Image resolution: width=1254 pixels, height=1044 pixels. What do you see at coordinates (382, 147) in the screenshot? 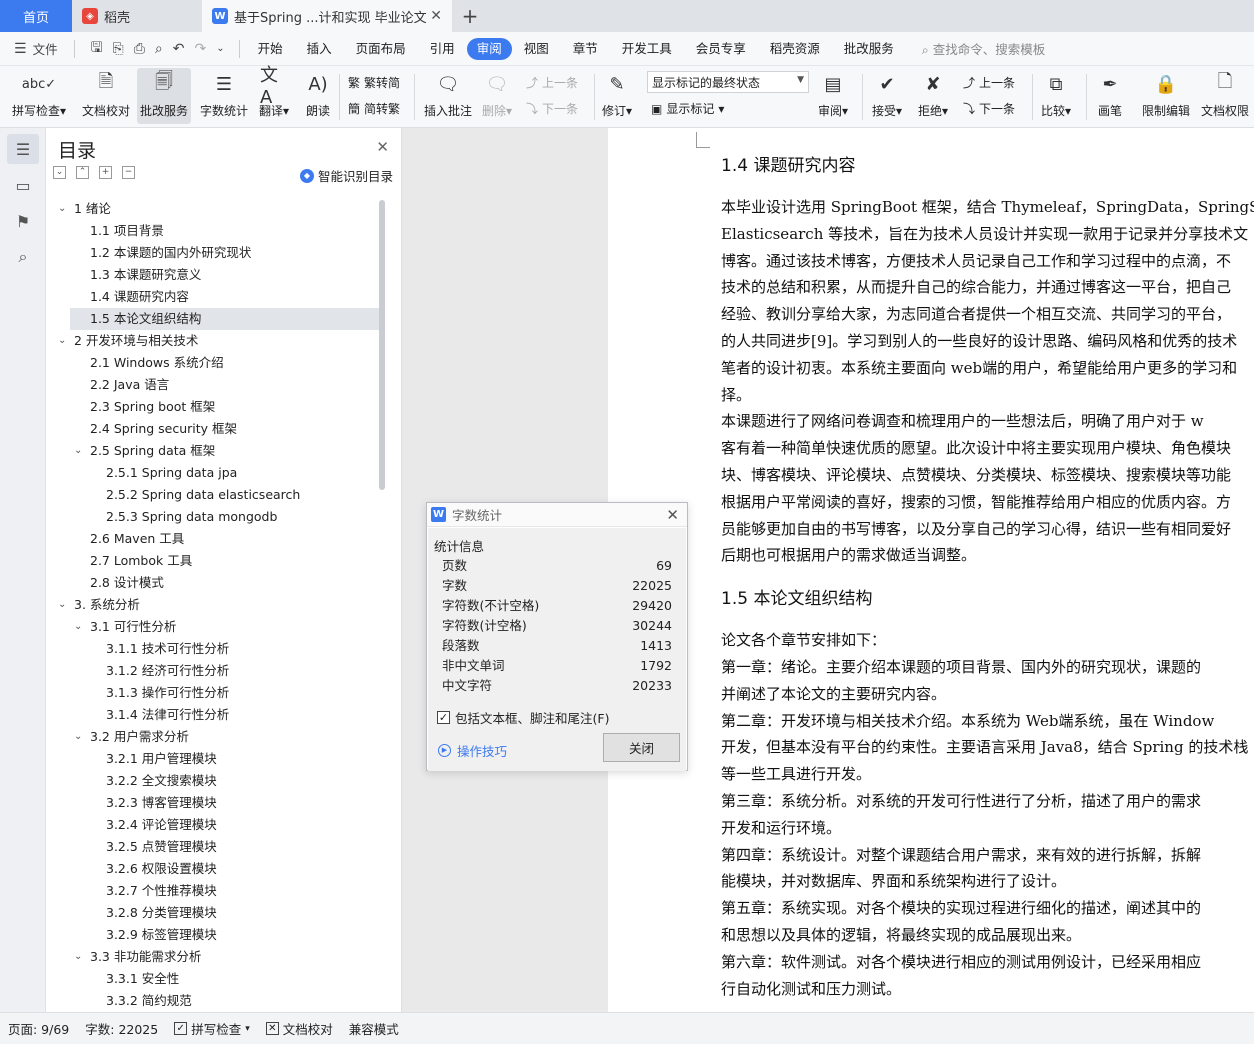
I see `close-icon: ✕` at bounding box center [382, 147].